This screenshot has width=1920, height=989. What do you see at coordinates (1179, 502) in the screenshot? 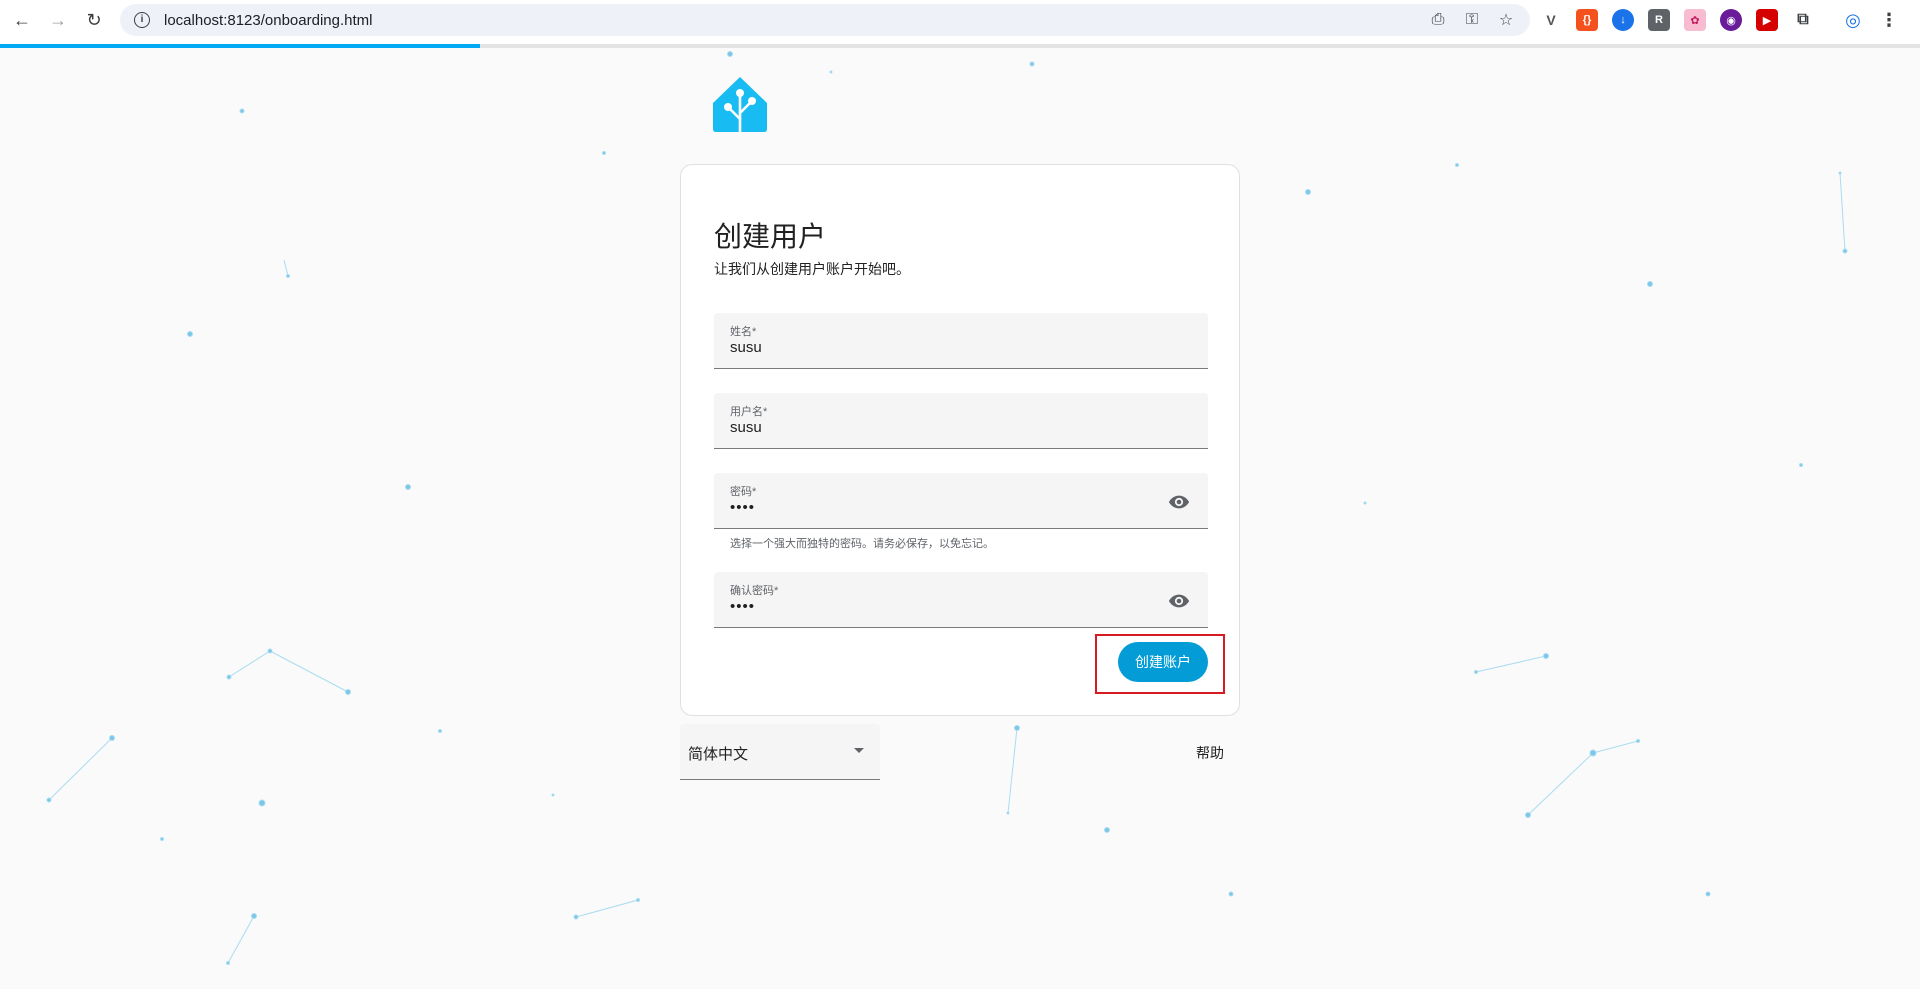
I see `show-password-eye-icon` at bounding box center [1179, 502].